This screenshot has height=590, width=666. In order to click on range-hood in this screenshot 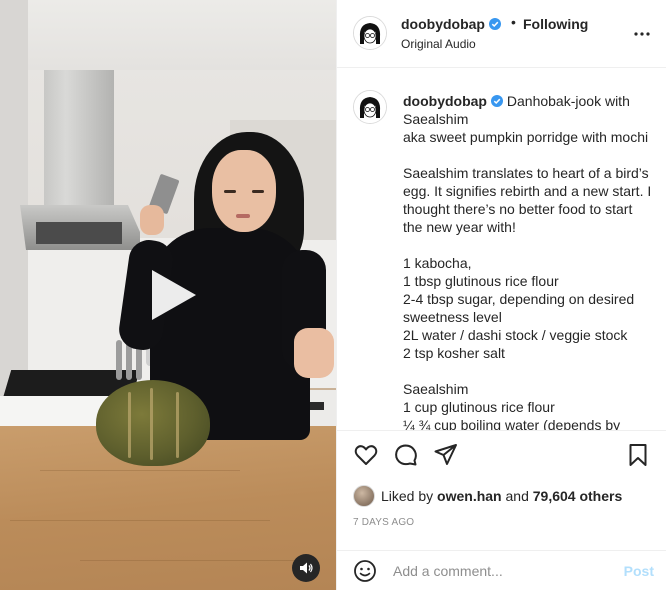, I will do `click(79, 142)`.